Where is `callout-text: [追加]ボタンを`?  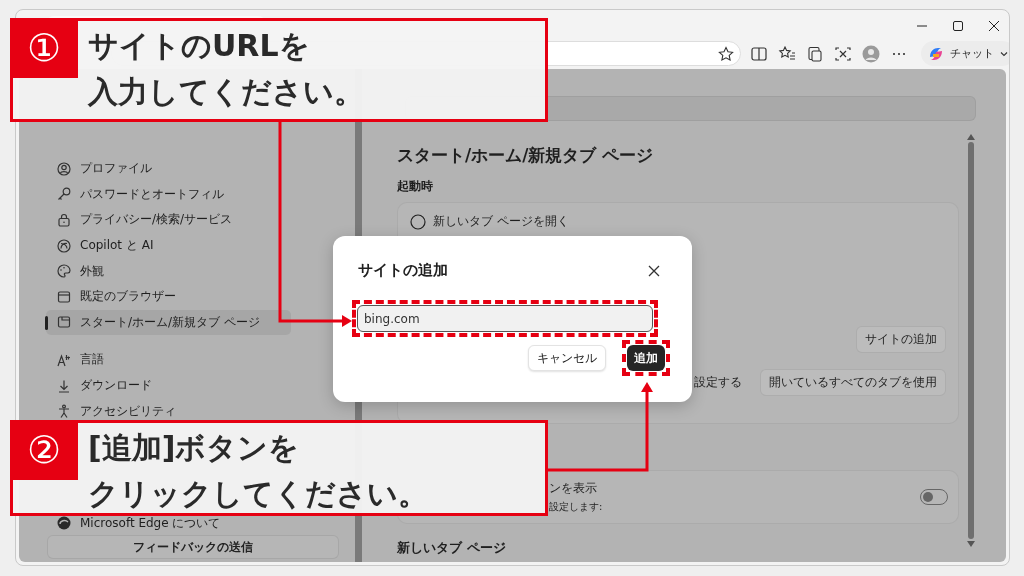
callout-text: [追加]ボタンを is located at coordinates (194, 448).